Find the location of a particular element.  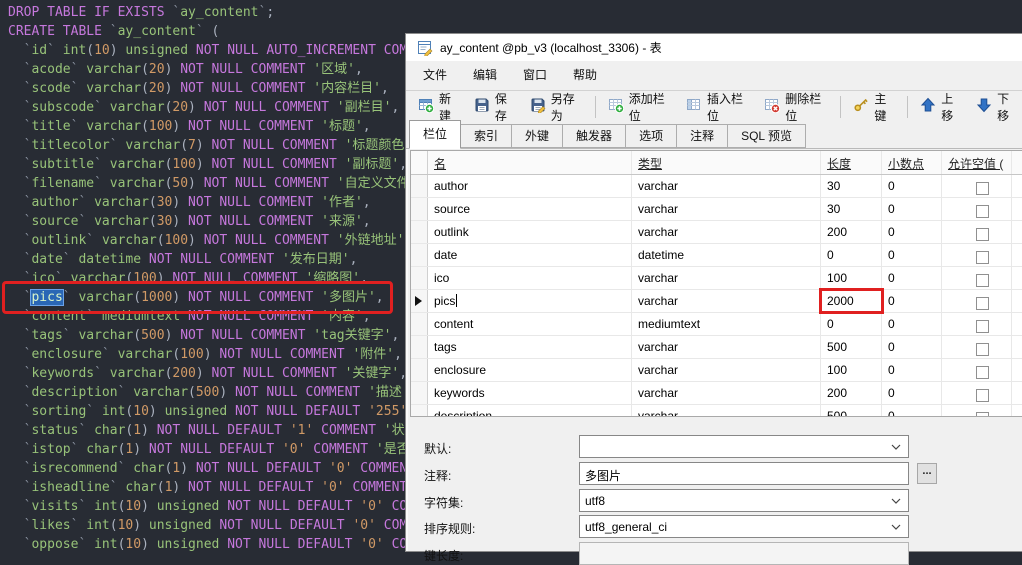

table-row: pics varchar 2000 0 is located at coordinates (716, 301).